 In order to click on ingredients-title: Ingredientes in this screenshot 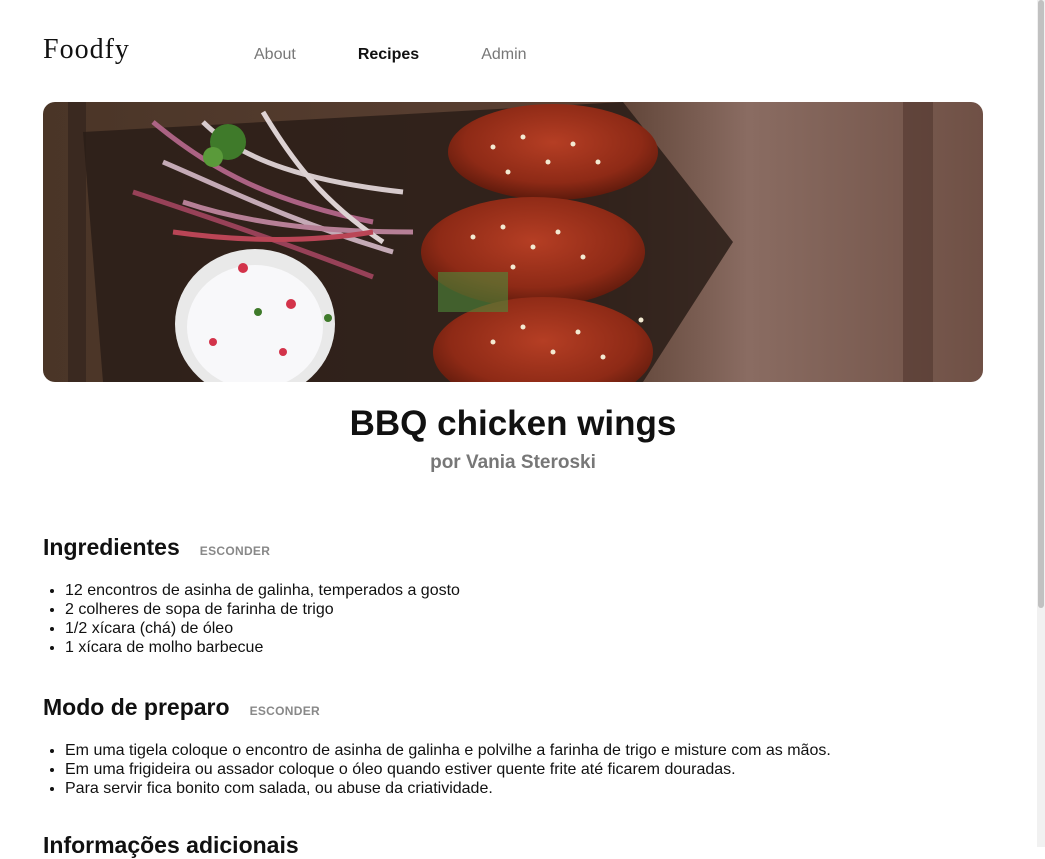, I will do `click(111, 547)`.